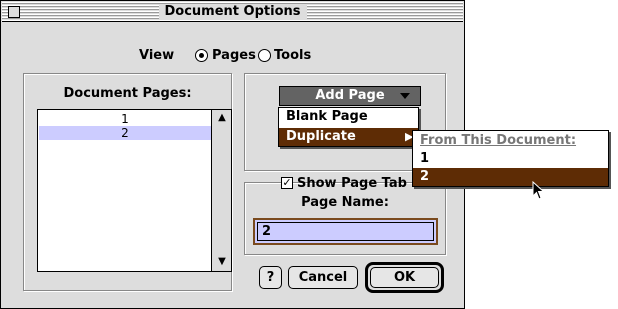 The width and height of the screenshot is (618, 309). What do you see at coordinates (538, 190) in the screenshot?
I see `mouse-pointer-icon` at bounding box center [538, 190].